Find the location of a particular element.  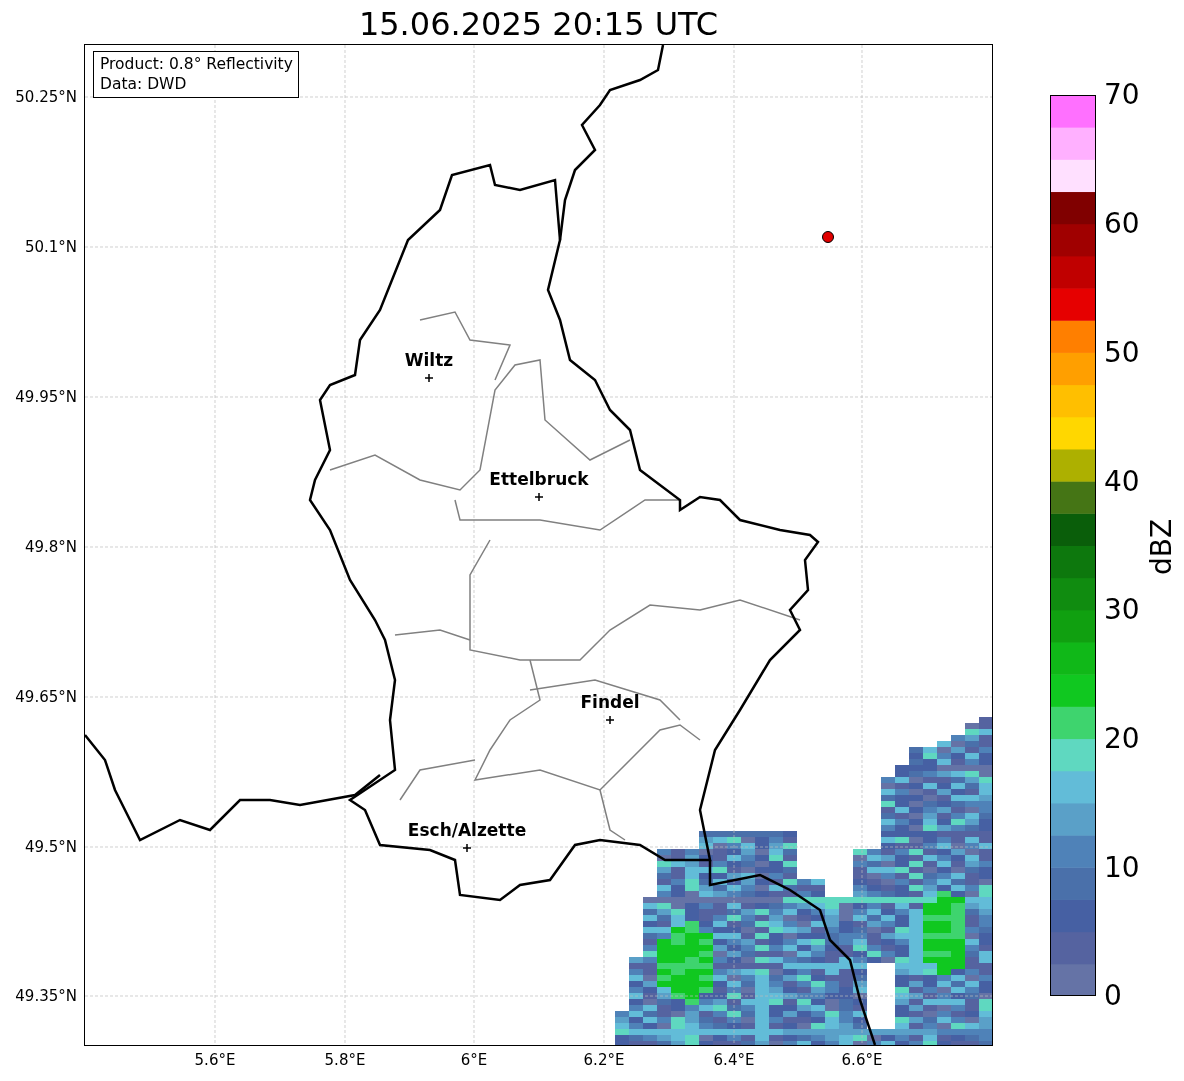

colorbar-tick-label: 0 is located at coordinates (1113, 996).